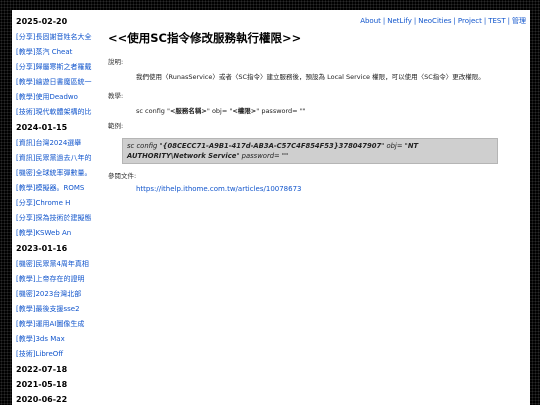 This screenshot has height=405, width=540. Describe the element at coordinates (116, 126) in the screenshot. I see `example-label: 範例:` at that location.